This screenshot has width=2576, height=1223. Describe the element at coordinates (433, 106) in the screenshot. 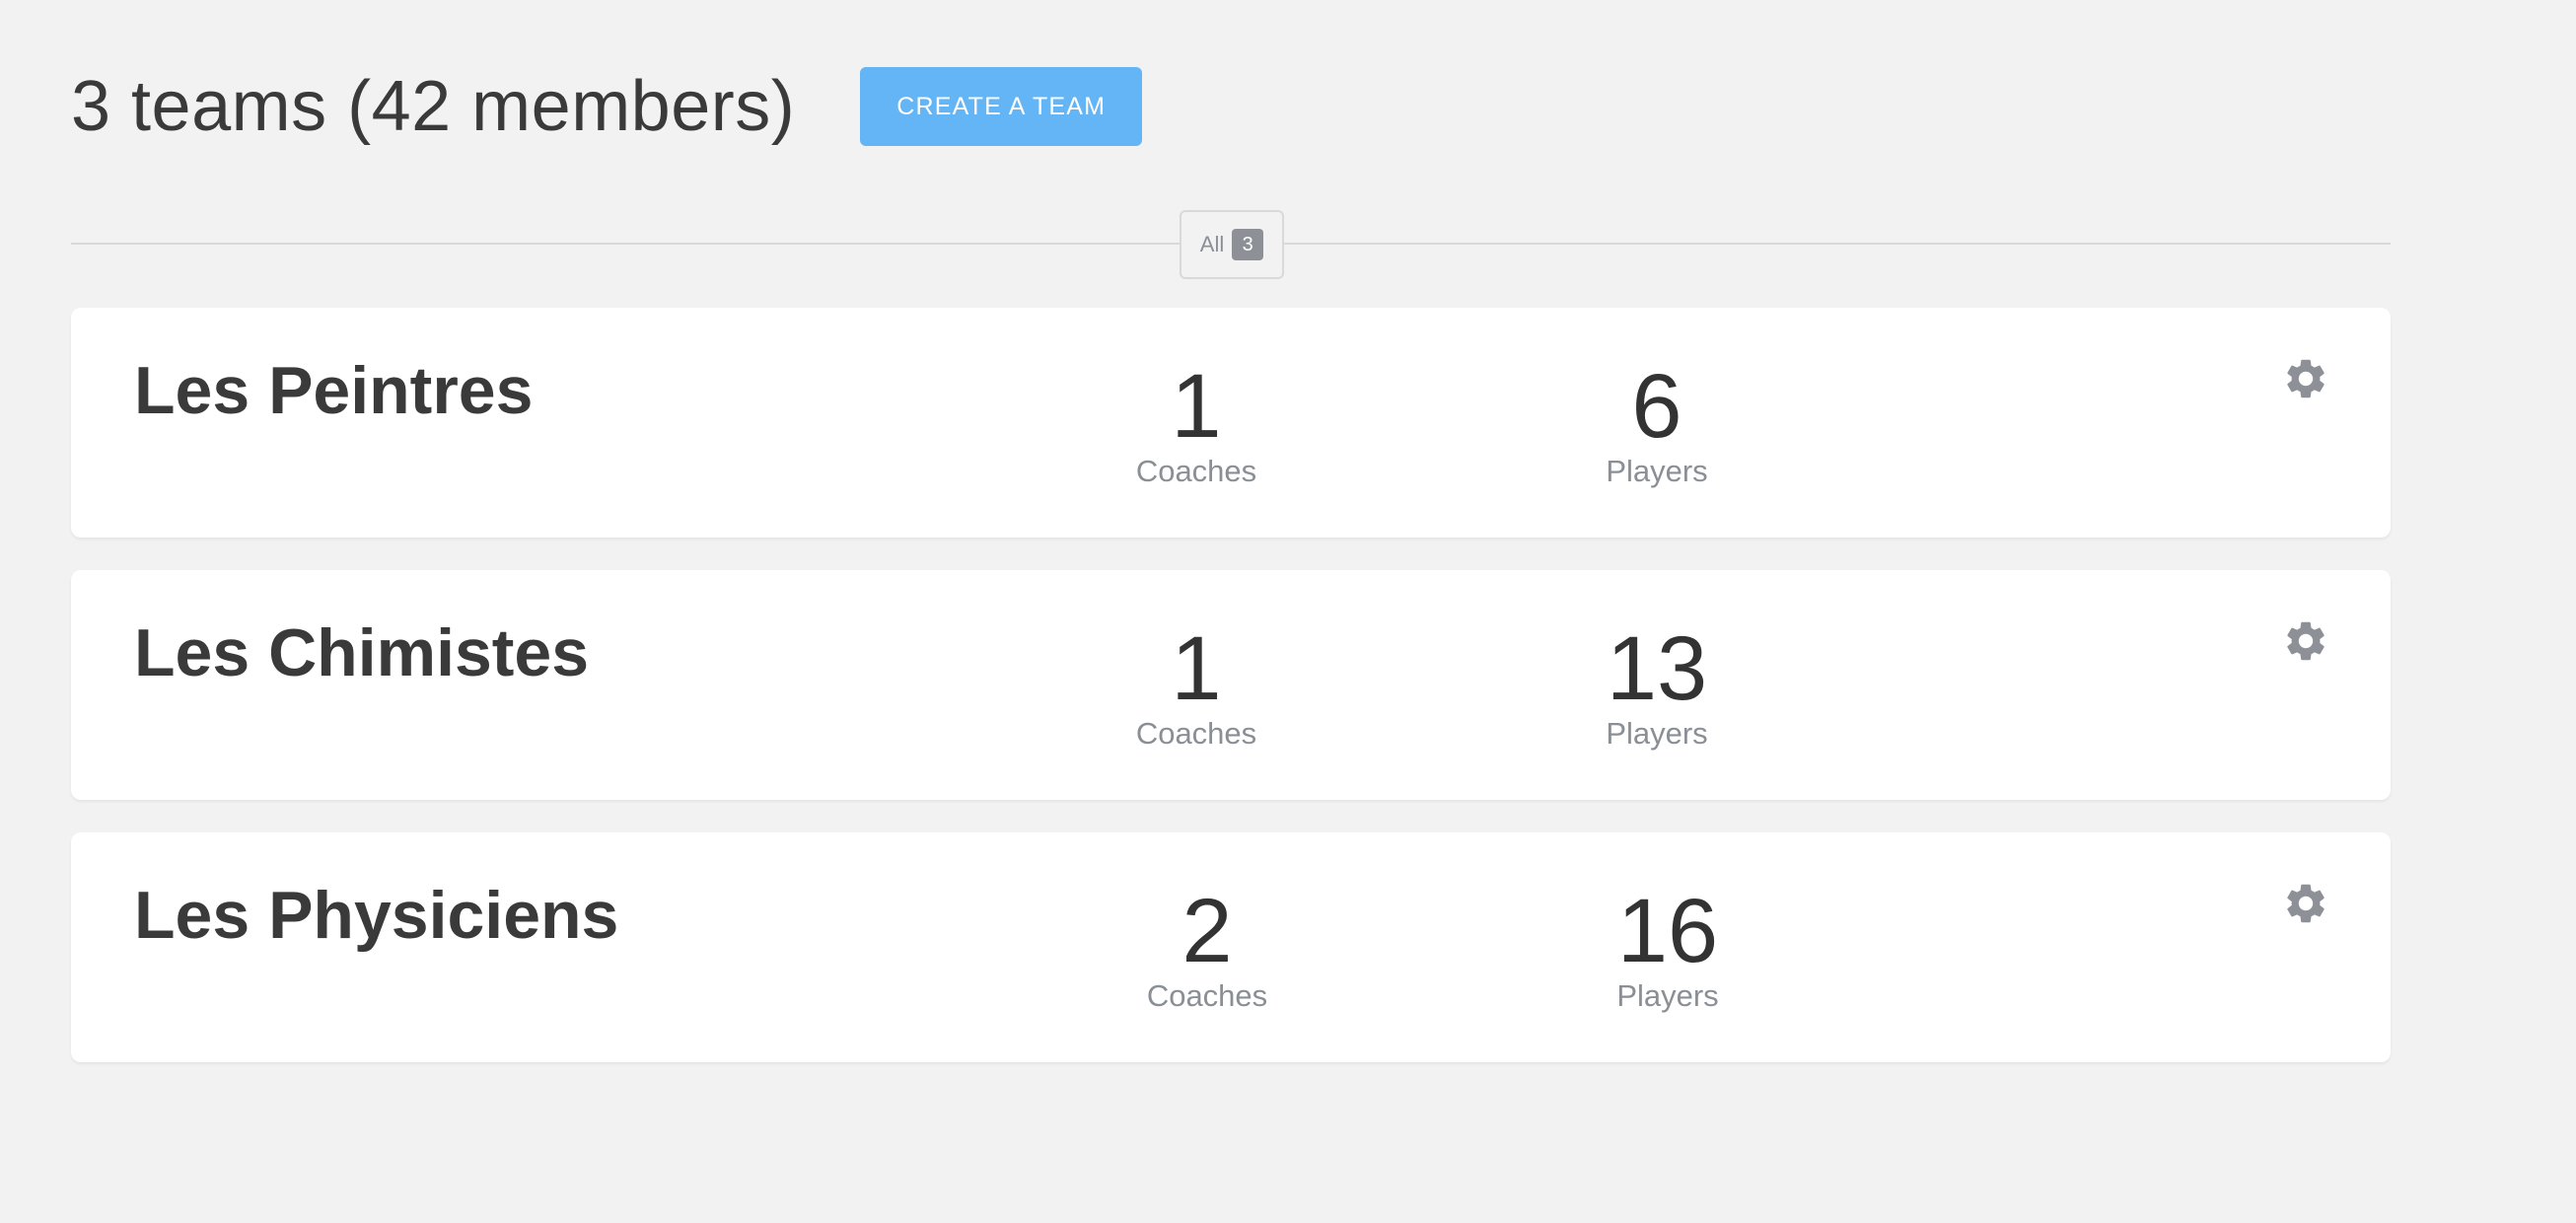

I see `page-title: 3 teams (42 members)` at that location.